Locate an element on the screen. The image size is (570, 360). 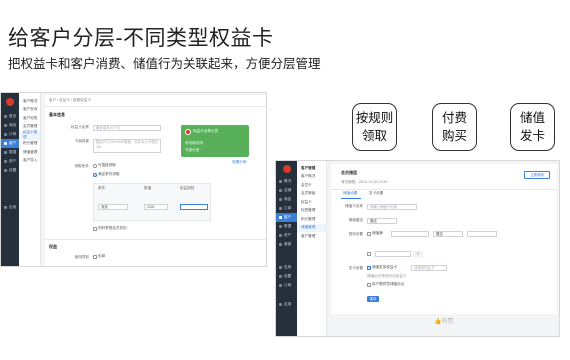
submenu-item: 权益卡管理 is located at coordinates (29, 135).